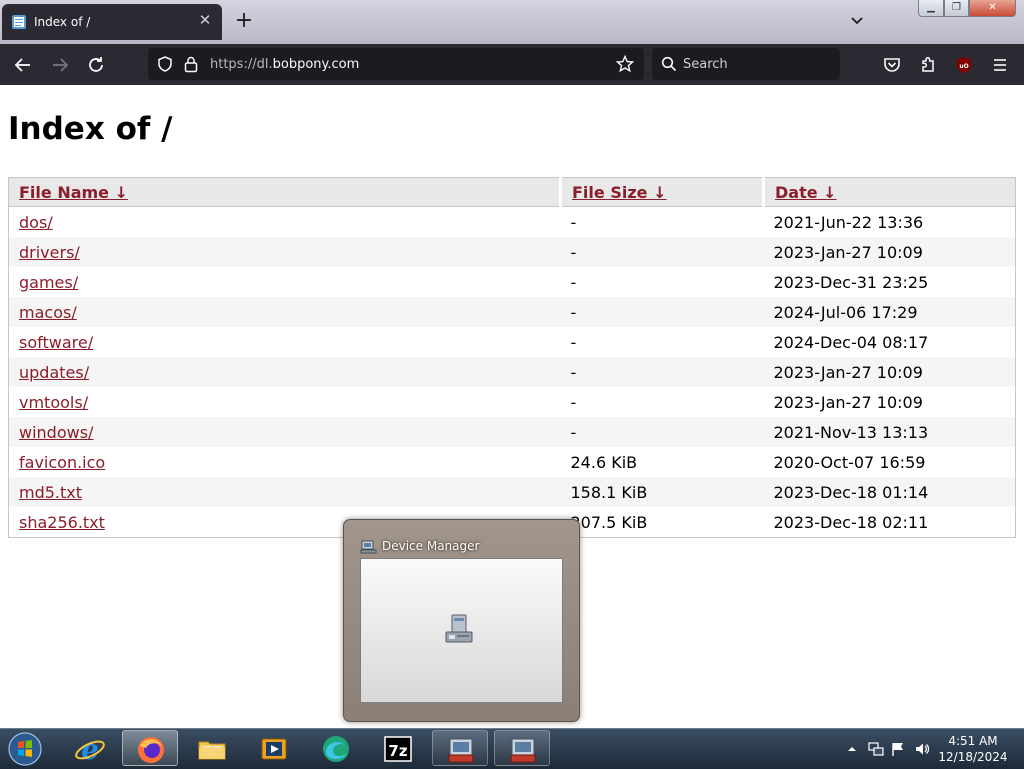 This screenshot has width=1024, height=769. What do you see at coordinates (625, 64) in the screenshot?
I see `bookmark-star-icon` at bounding box center [625, 64].